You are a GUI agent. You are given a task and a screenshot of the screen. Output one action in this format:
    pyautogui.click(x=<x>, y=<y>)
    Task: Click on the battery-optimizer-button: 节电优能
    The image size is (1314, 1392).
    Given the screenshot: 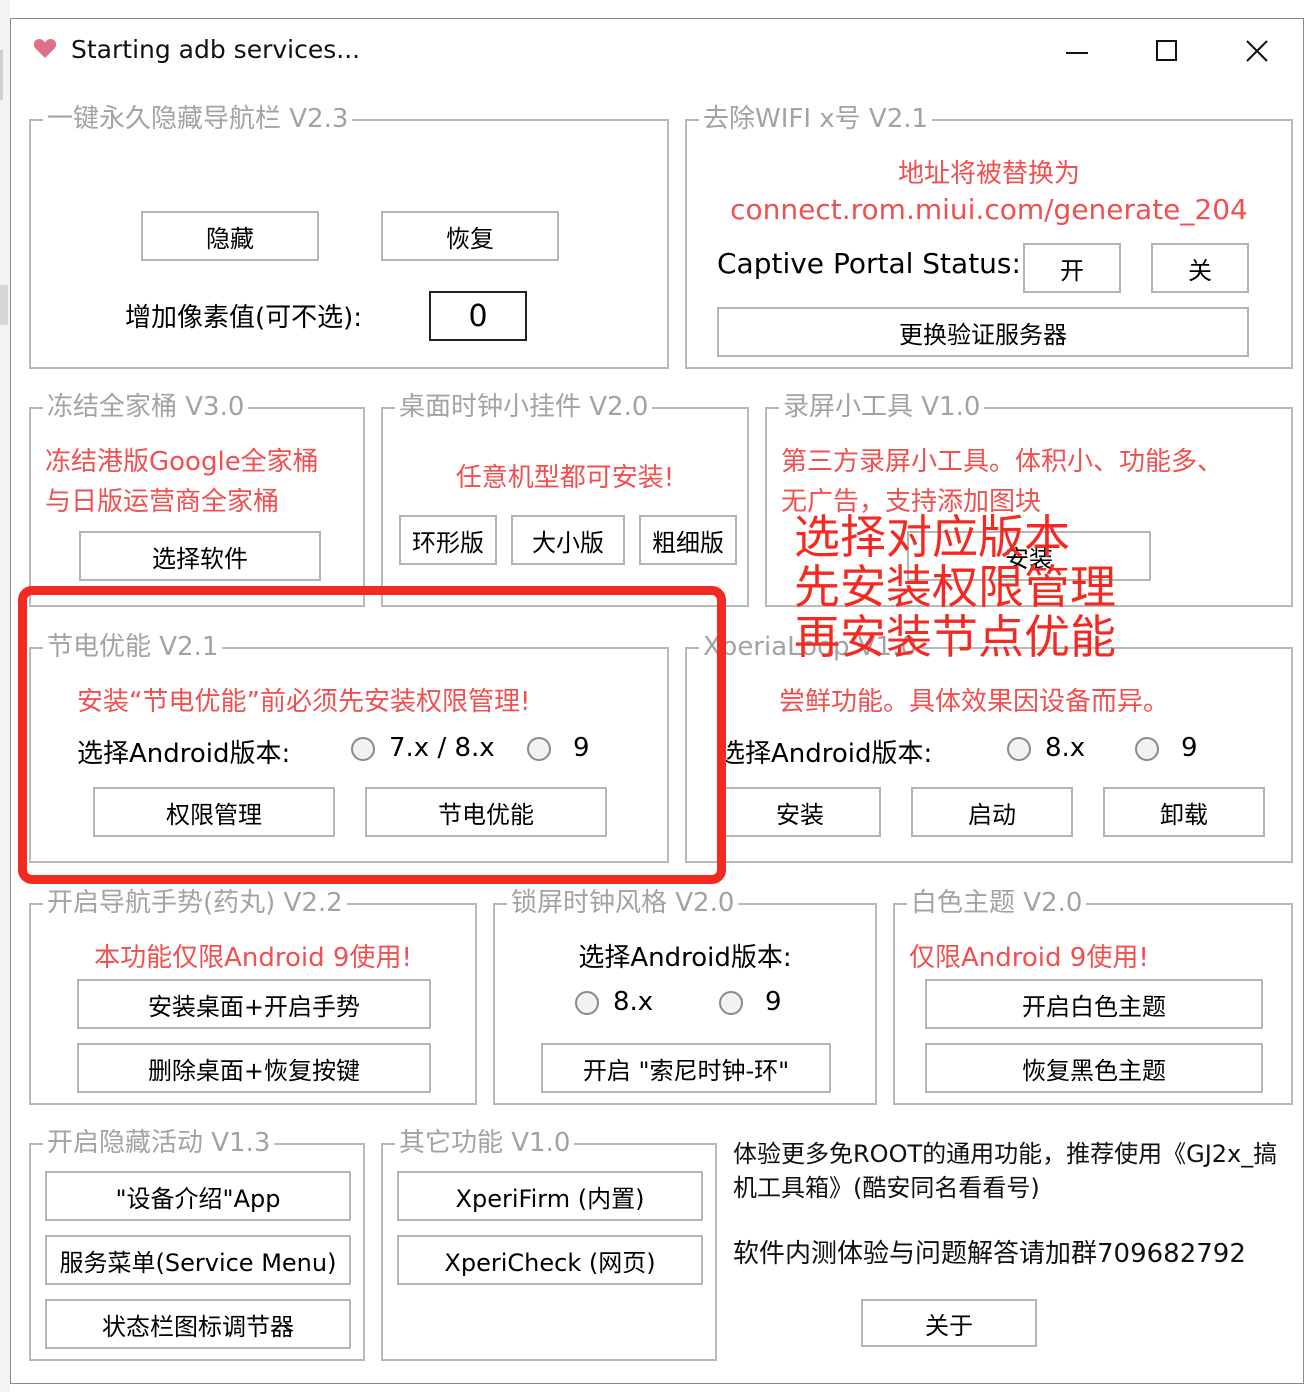 What is the action you would take?
    pyautogui.click(x=486, y=812)
    